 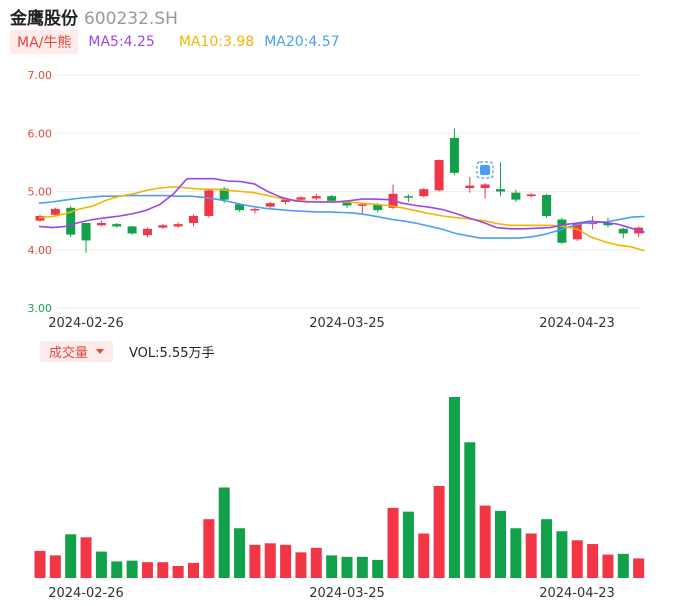 I want to click on event-marker-icon-inner, so click(x=485, y=170).